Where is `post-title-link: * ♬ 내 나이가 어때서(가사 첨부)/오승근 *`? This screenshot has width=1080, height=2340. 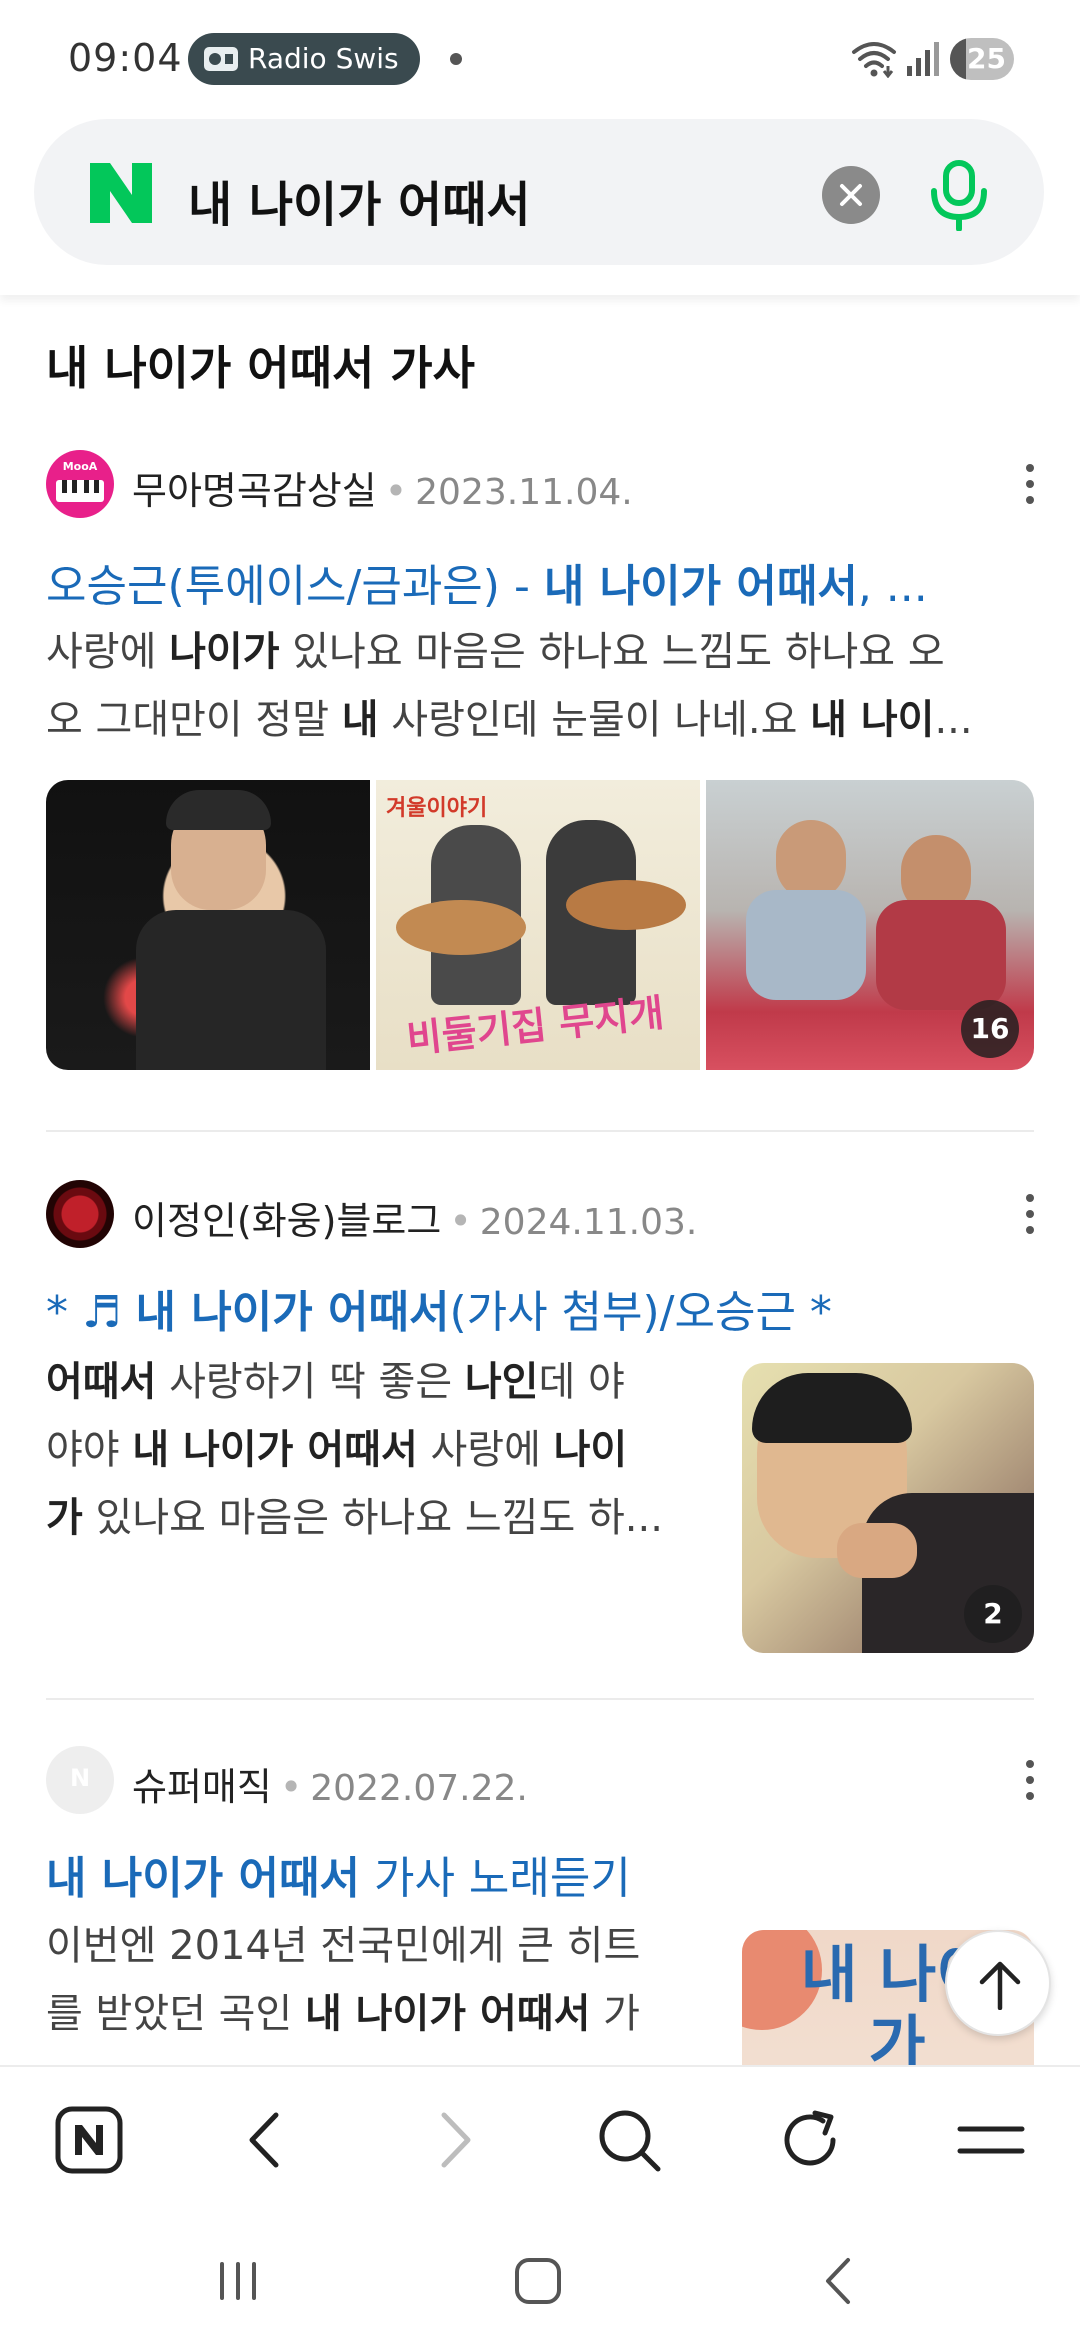
post-title-link: * ♬ 내 나이가 어때서(가사 첨부)/오승근 * is located at coordinates (541, 1308).